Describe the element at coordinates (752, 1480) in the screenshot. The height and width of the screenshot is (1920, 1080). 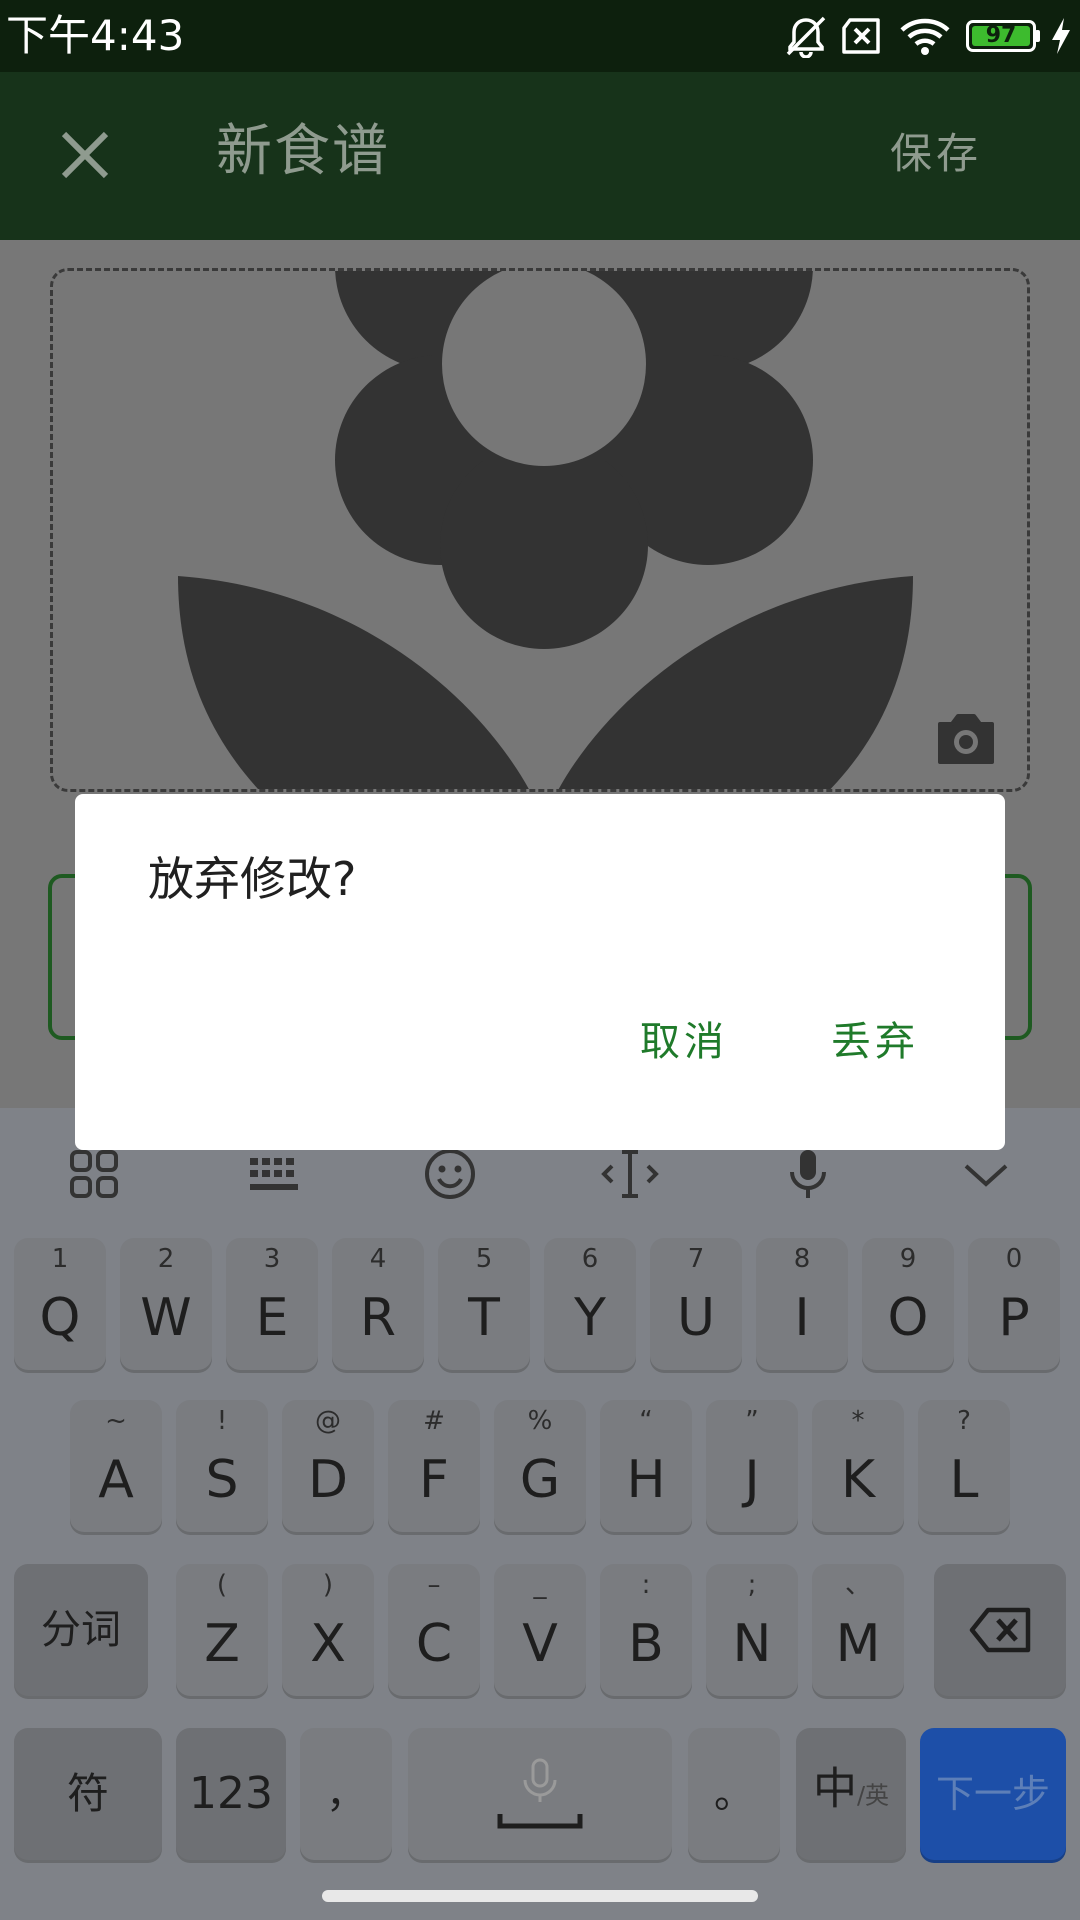
I see `key-label: J` at that location.